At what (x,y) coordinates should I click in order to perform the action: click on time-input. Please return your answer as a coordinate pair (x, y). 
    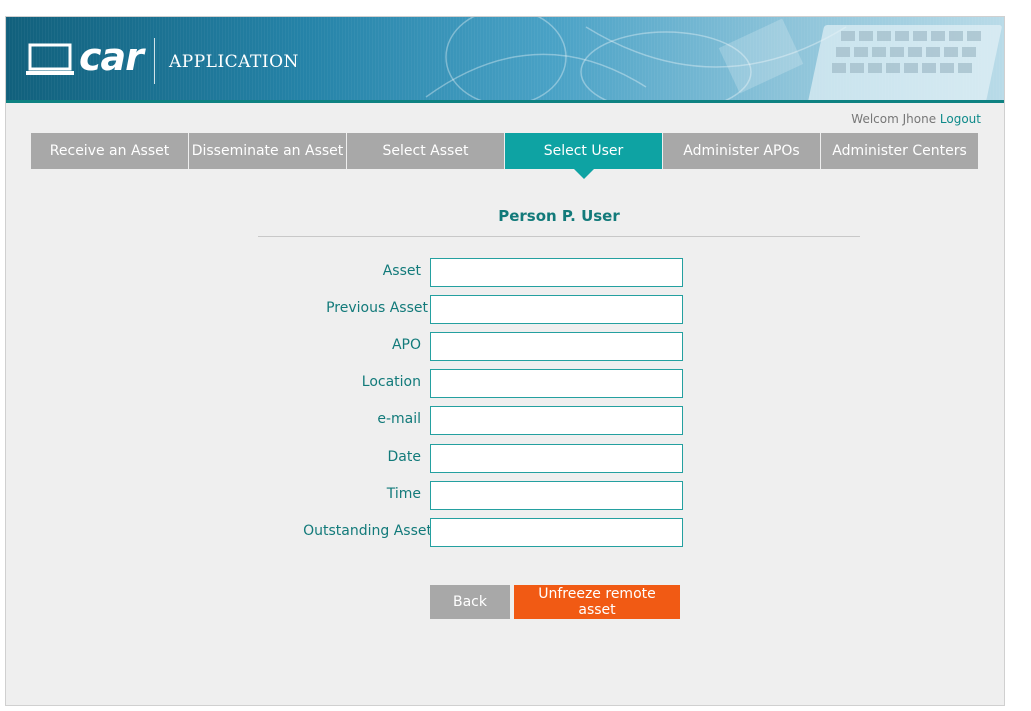
    Looking at the image, I should click on (556, 495).